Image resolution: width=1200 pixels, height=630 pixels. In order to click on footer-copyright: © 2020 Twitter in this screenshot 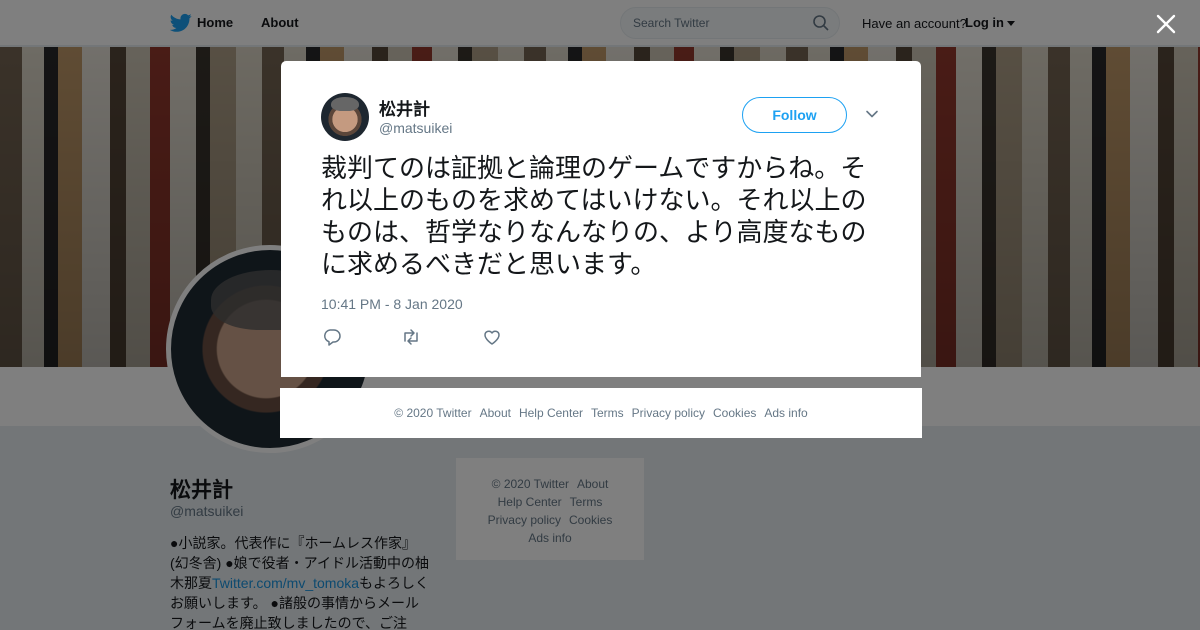, I will do `click(433, 413)`.